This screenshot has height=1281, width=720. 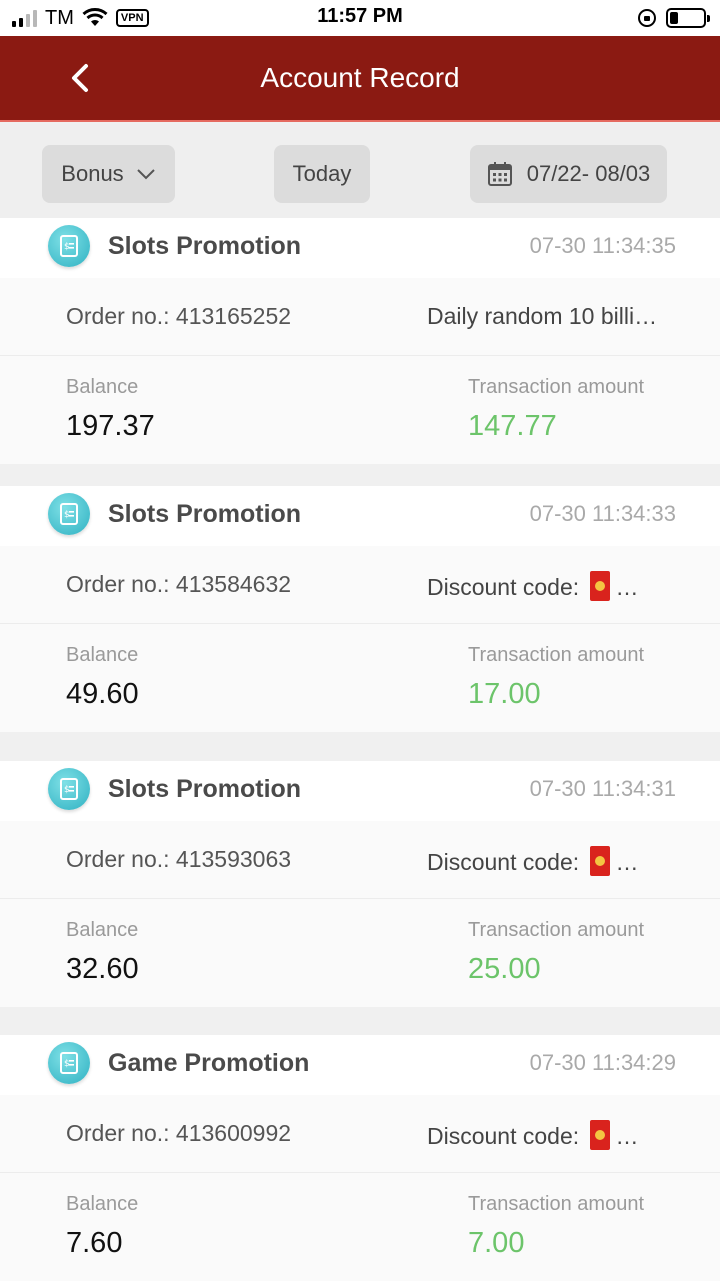 I want to click on record-header: $ Slots Promotion 07-30 11:34:31, so click(x=360, y=790).